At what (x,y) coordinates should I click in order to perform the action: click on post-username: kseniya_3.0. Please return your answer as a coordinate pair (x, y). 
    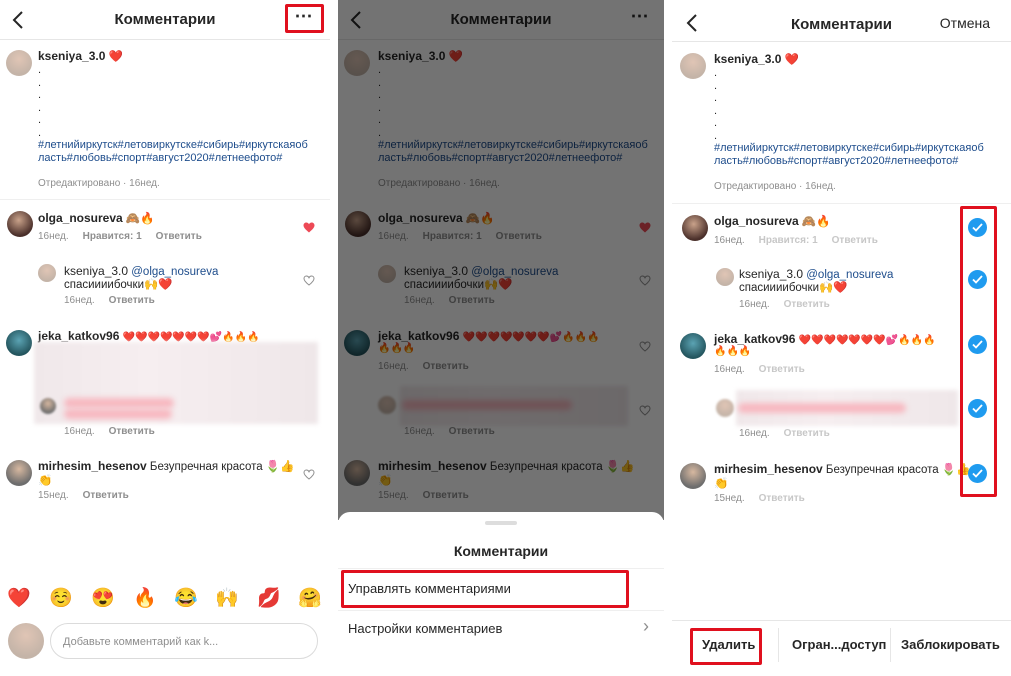
    Looking at the image, I should click on (71, 56).